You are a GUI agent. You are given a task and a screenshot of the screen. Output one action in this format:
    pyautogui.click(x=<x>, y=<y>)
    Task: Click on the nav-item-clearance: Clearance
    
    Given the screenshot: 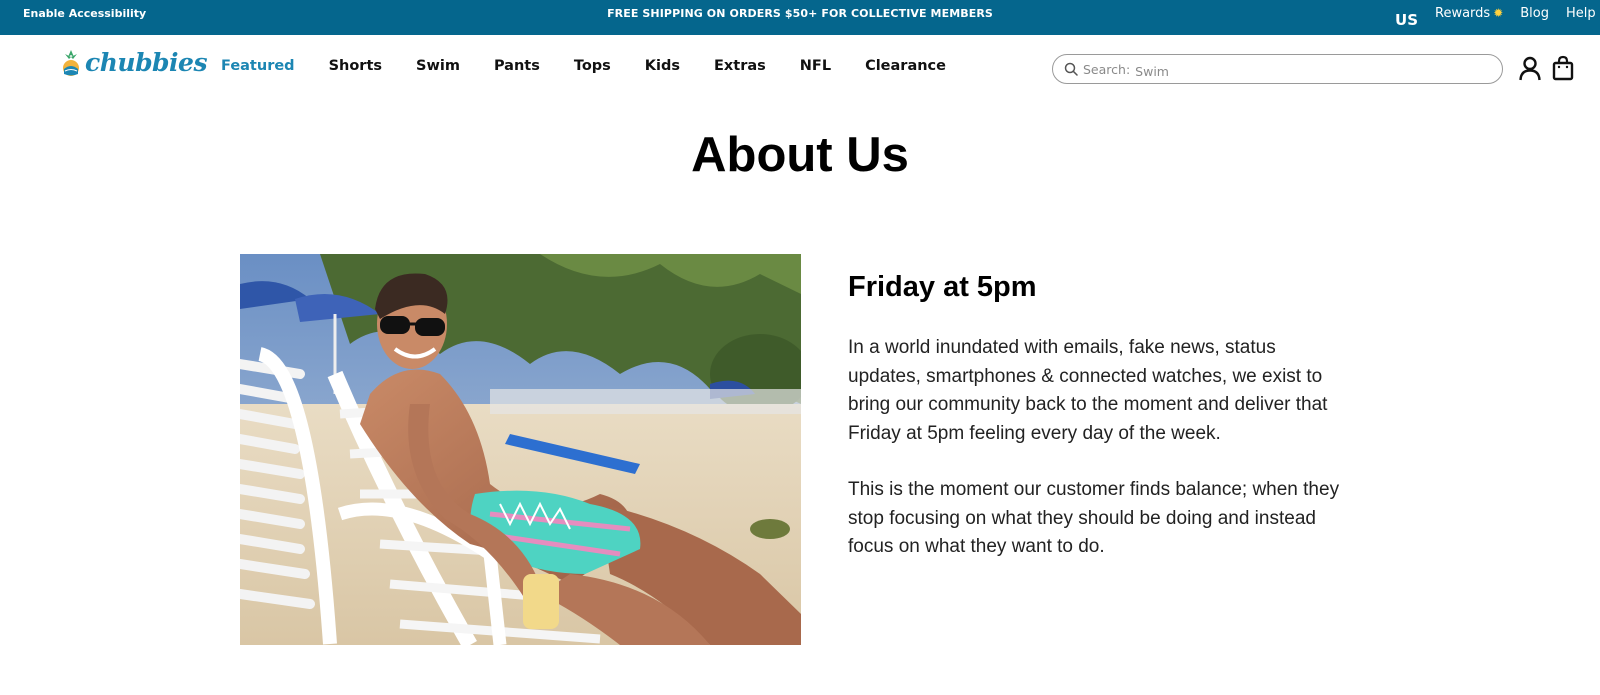 What is the action you would take?
    pyautogui.click(x=905, y=66)
    